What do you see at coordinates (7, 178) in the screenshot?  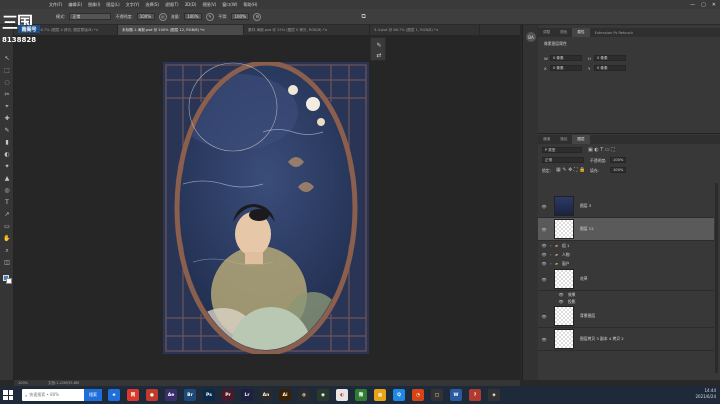 I see `gradient-icon: ▲` at bounding box center [7, 178].